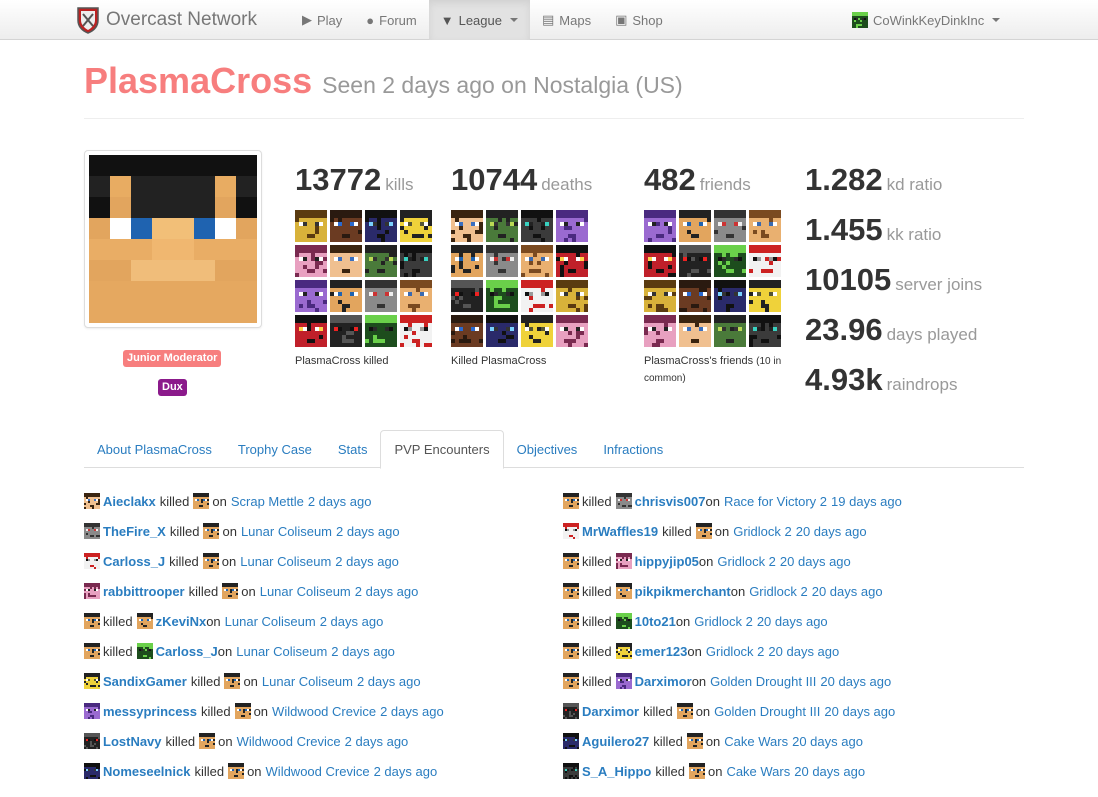 The image size is (1098, 797). I want to click on nav-shop: ▣ Shop, so click(639, 20).